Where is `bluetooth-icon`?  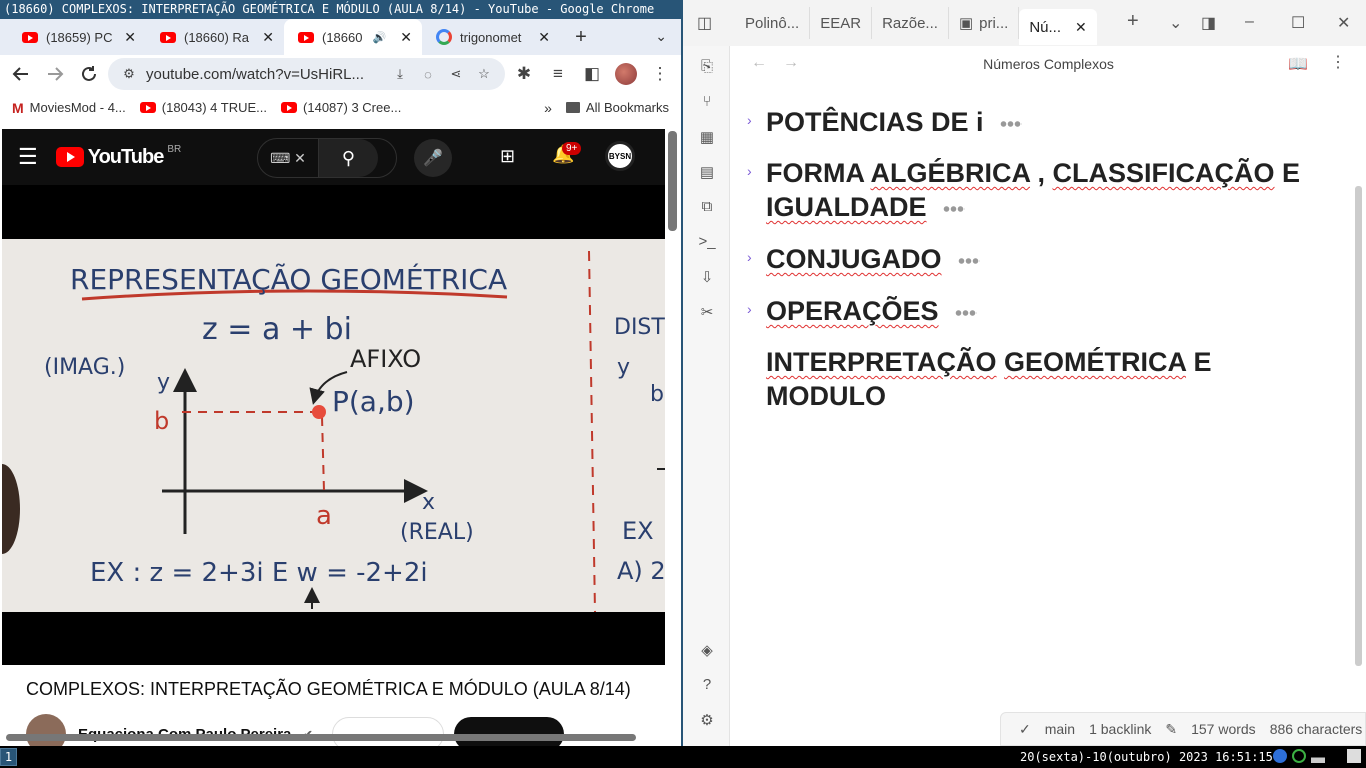
bluetooth-icon is located at coordinates (1280, 756).